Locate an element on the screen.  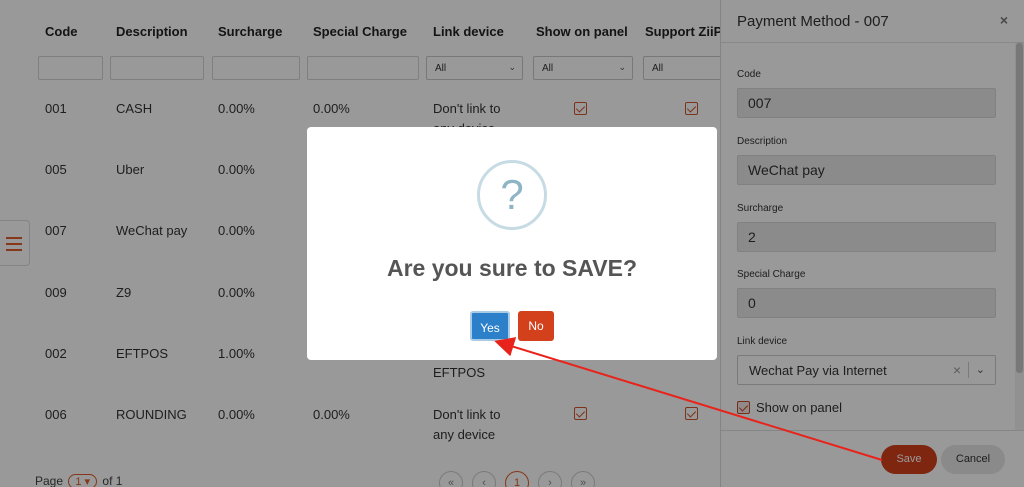
yes-button: Yes is located at coordinates (490, 326).